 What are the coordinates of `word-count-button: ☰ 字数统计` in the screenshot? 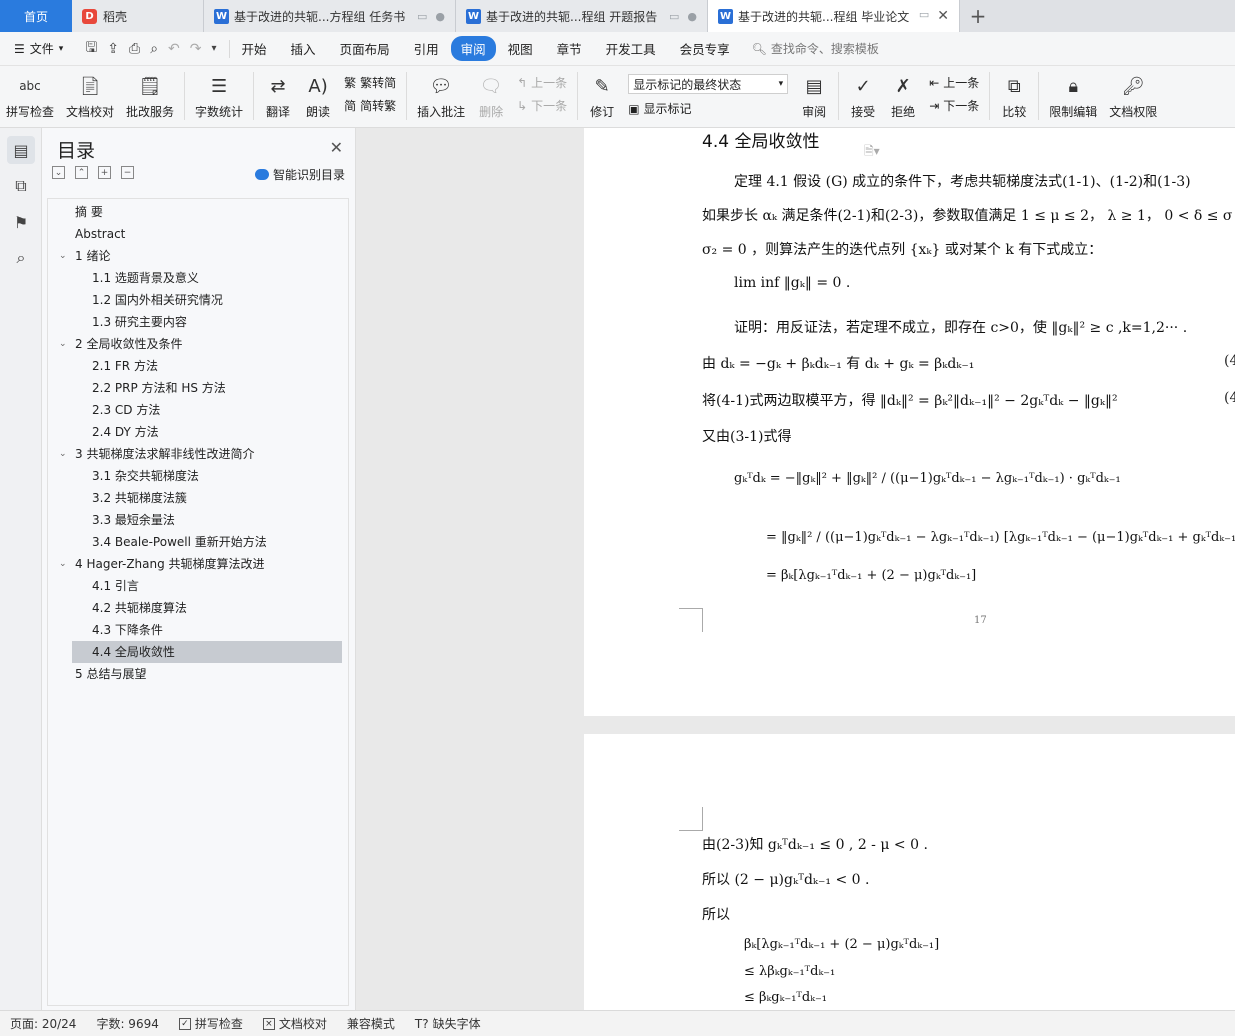 It's located at (219, 93).